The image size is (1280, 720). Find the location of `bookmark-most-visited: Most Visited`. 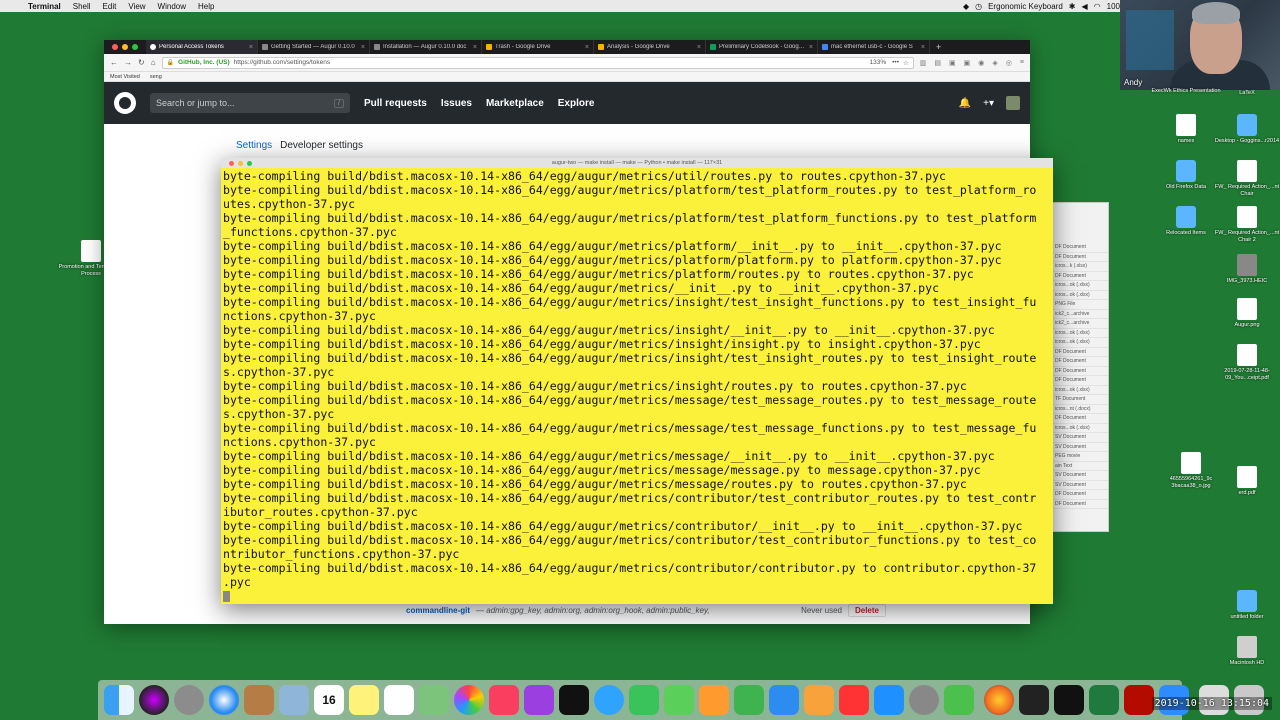

bookmark-most-visited: Most Visited is located at coordinates (125, 77).